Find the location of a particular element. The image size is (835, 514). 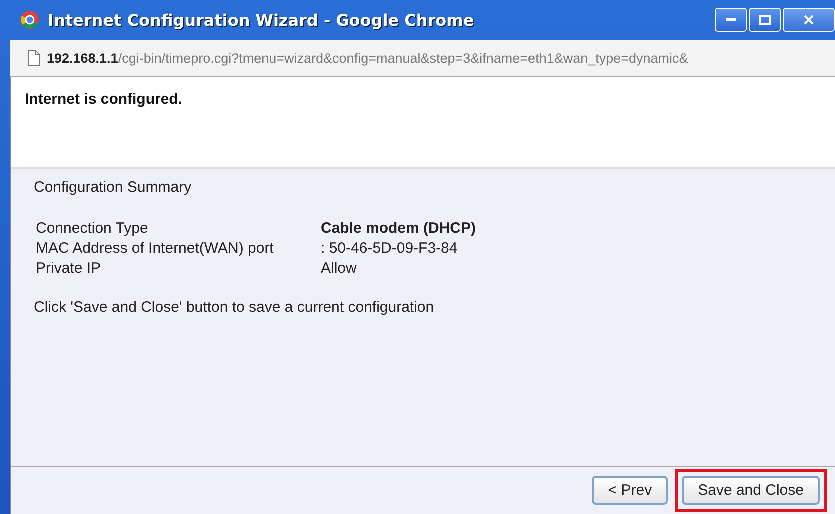

window-title: Internet Configuration Wizard - Google Chrome is located at coordinates (261, 20).